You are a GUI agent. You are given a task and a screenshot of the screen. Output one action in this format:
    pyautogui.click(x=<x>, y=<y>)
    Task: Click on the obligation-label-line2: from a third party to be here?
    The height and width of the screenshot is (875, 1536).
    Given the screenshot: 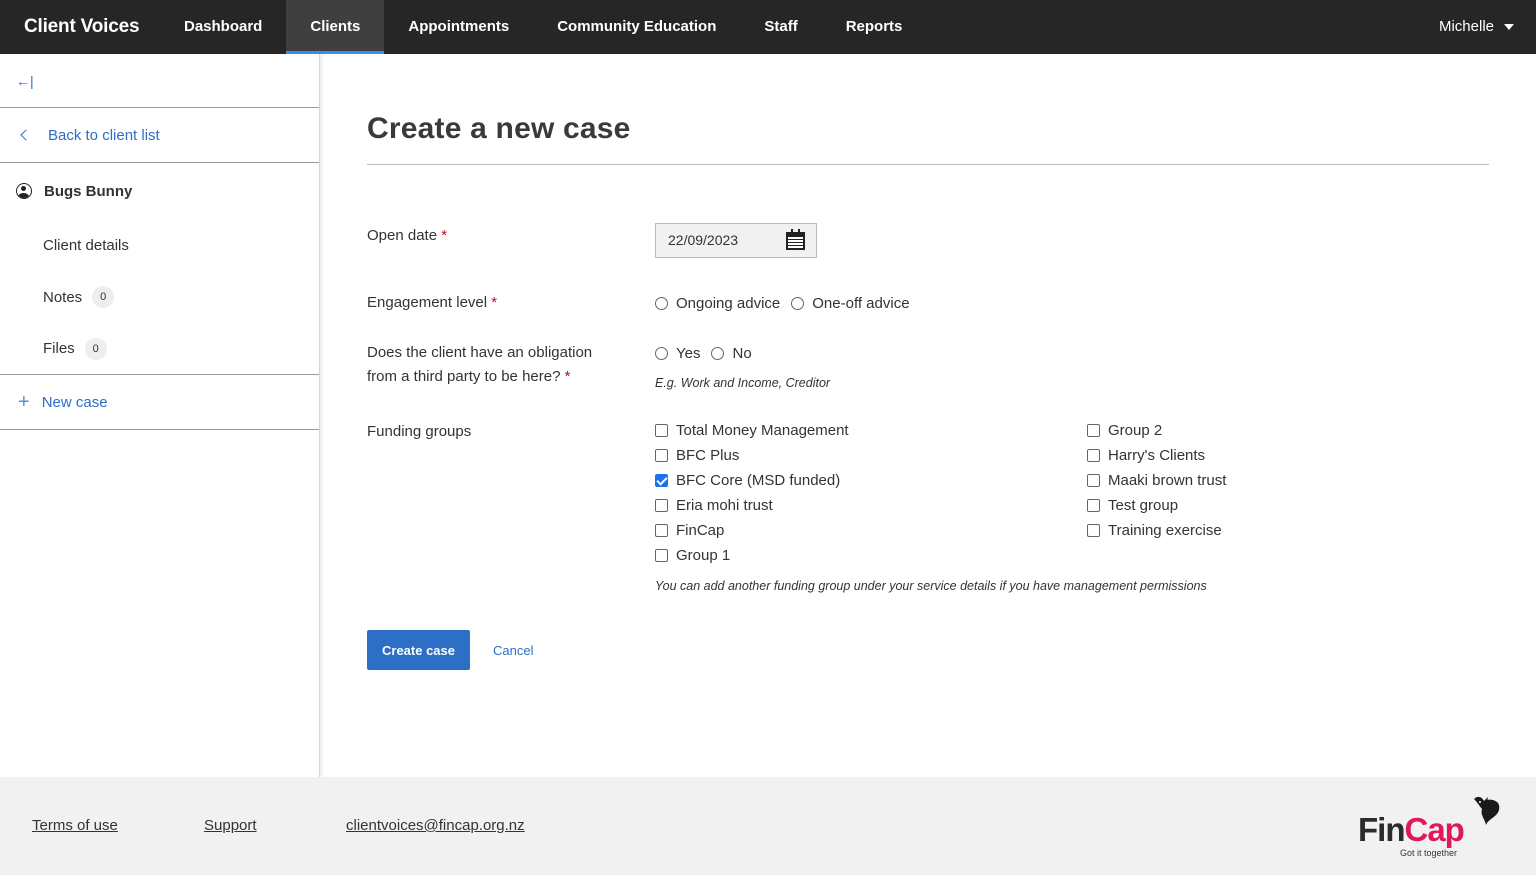 What is the action you would take?
    pyautogui.click(x=464, y=376)
    